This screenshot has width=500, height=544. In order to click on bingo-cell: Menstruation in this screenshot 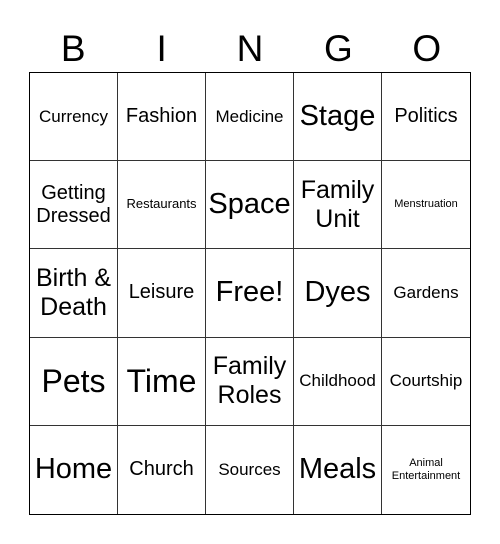, I will do `click(426, 205)`.